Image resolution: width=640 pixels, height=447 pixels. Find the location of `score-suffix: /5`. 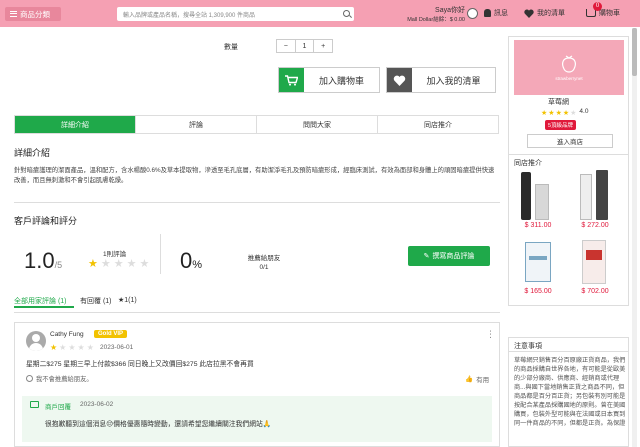

score-suffix: /5 is located at coordinates (58, 265).